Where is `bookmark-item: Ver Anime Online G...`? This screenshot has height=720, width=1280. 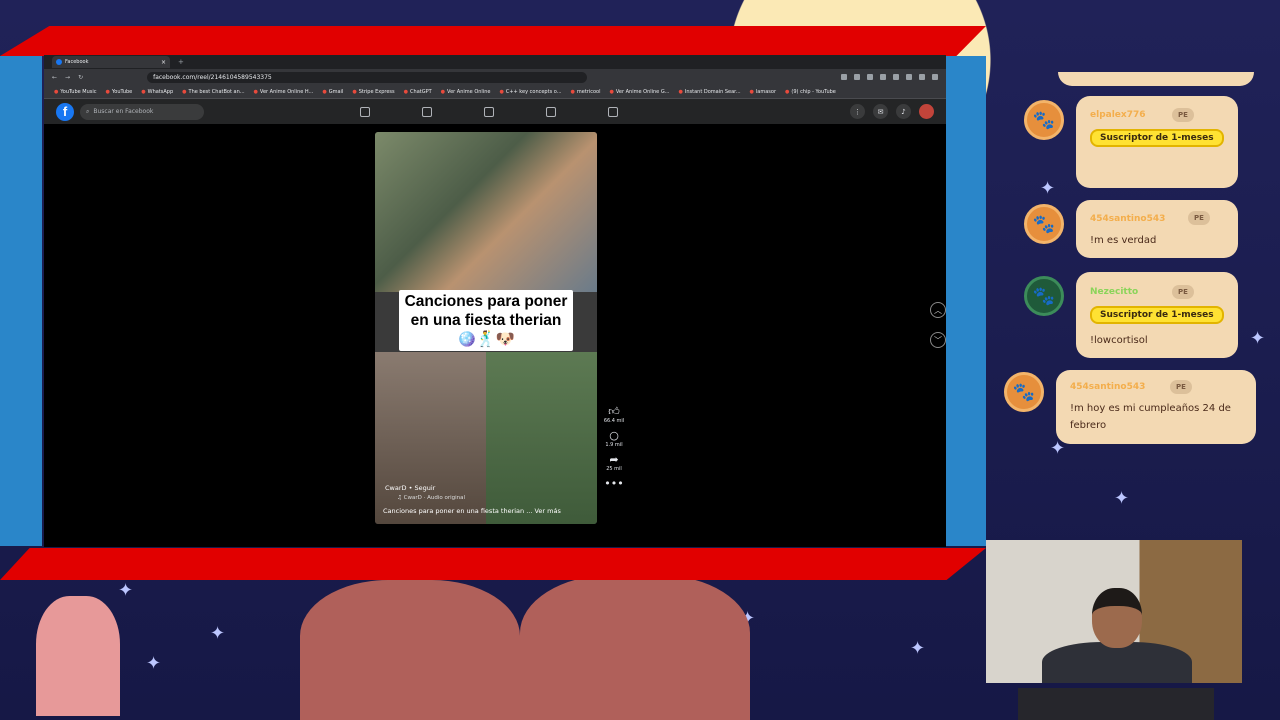 bookmark-item: Ver Anime Online G... is located at coordinates (639, 92).